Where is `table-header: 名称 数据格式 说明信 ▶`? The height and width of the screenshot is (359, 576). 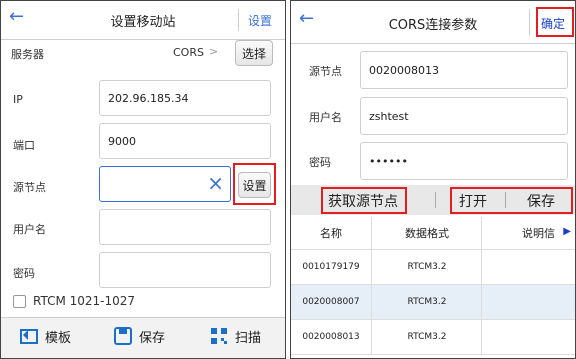 table-header: 名称 数据格式 说明信 ▶ is located at coordinates (433, 233).